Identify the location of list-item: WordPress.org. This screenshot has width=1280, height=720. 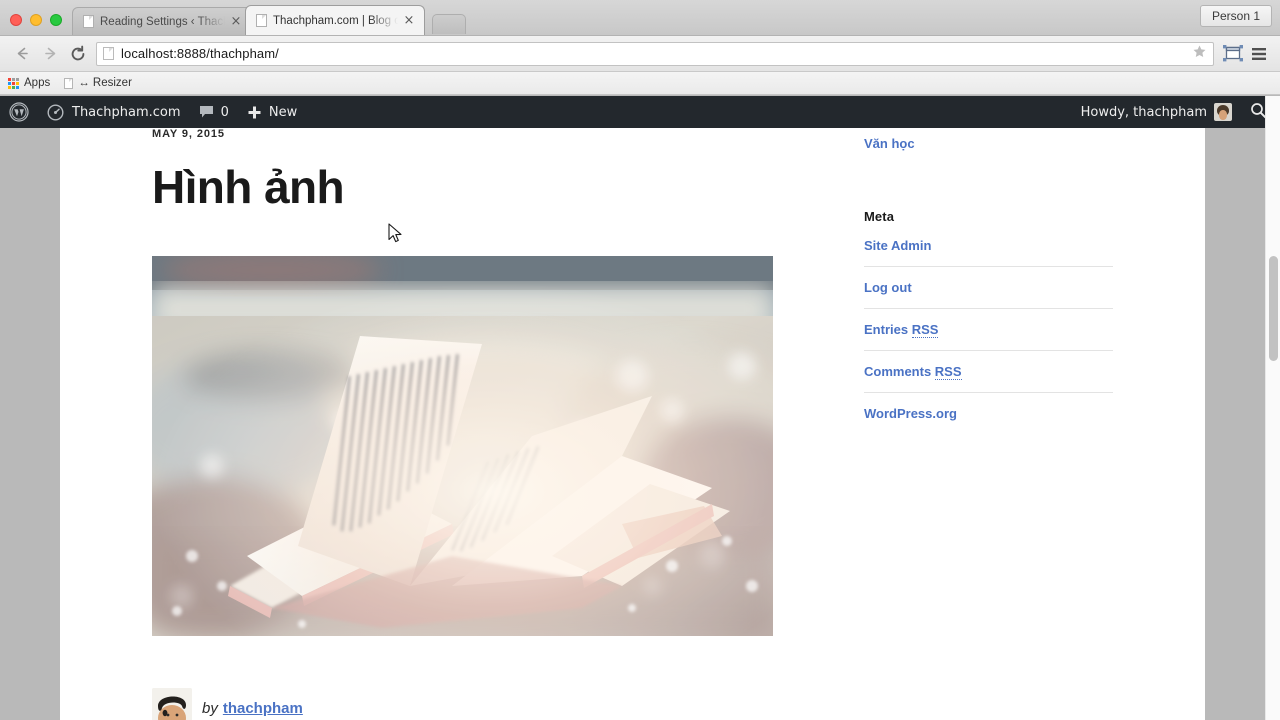
(988, 420).